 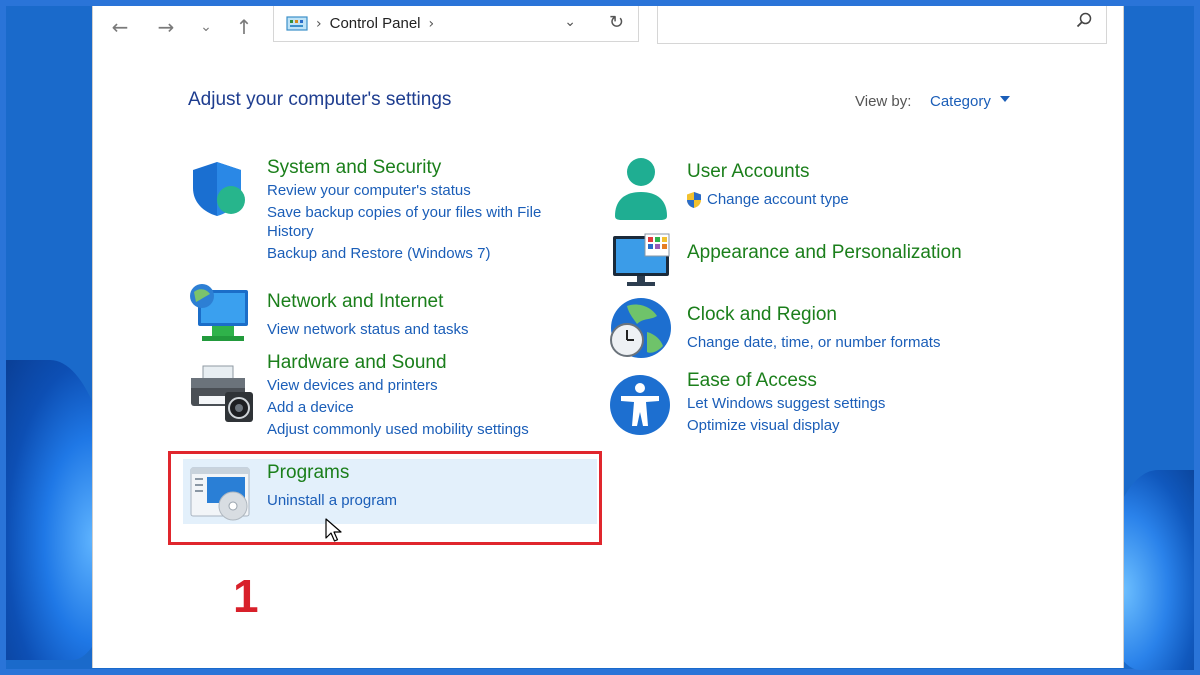 I want to click on change-account-type-link: Change account type, so click(x=778, y=200).